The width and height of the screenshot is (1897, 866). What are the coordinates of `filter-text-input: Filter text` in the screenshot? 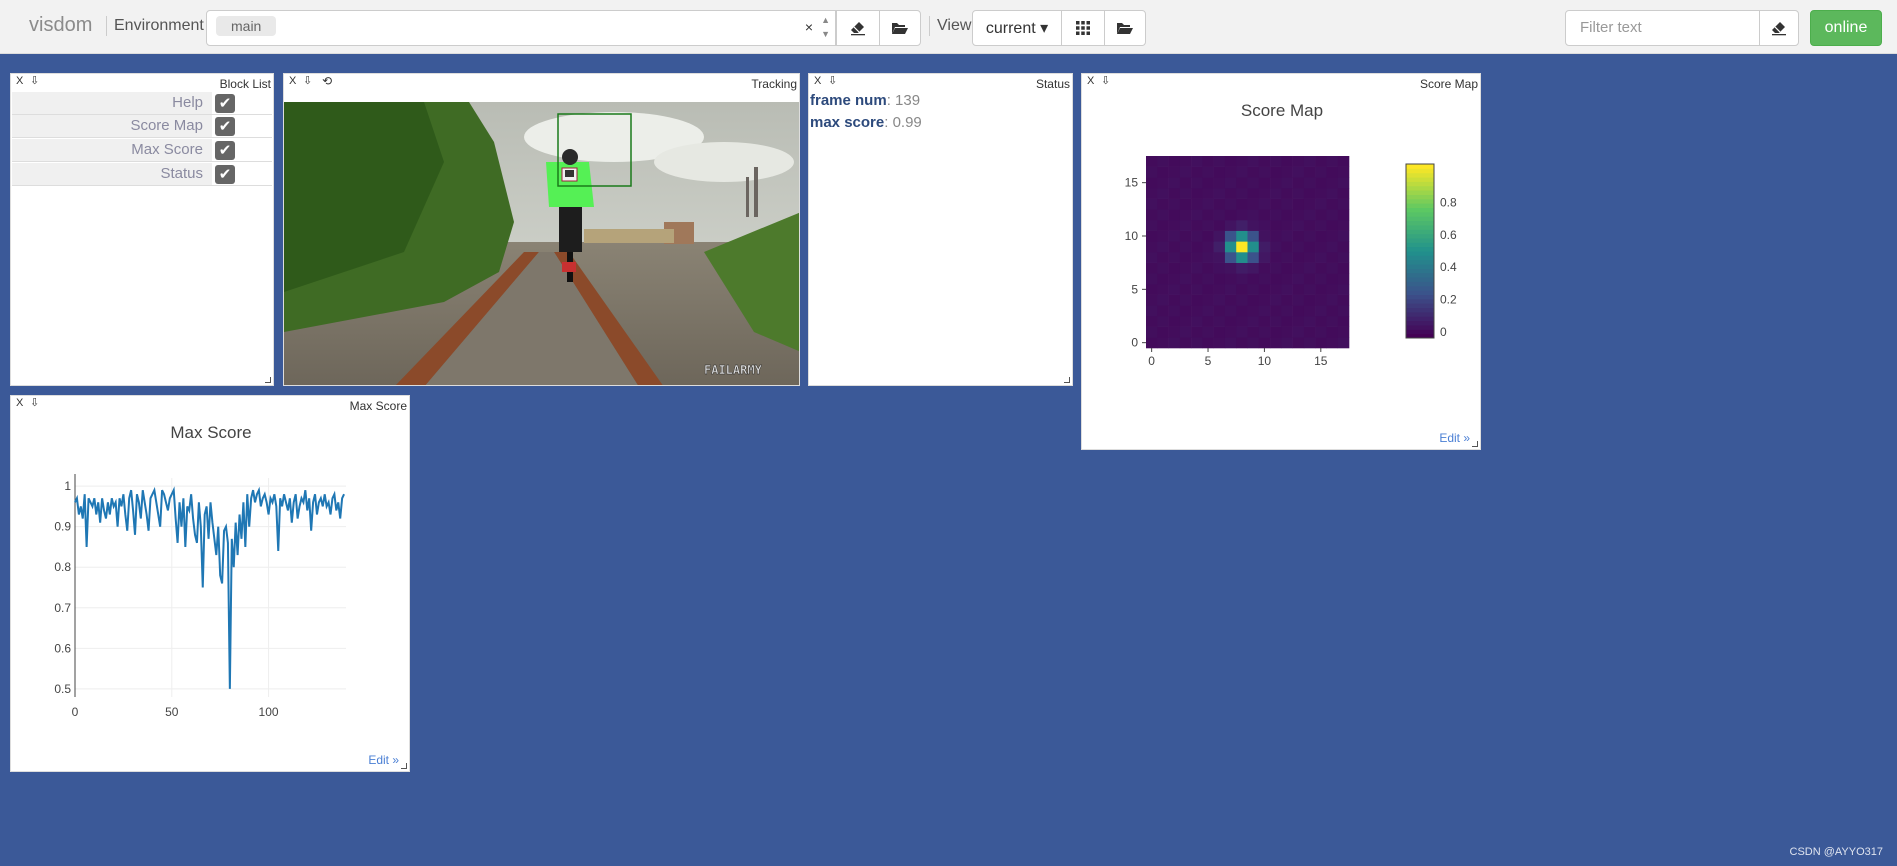 It's located at (1662, 28).